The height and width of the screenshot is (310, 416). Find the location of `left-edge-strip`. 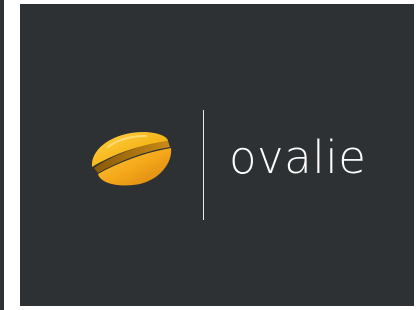

left-edge-strip is located at coordinates (2, 155).